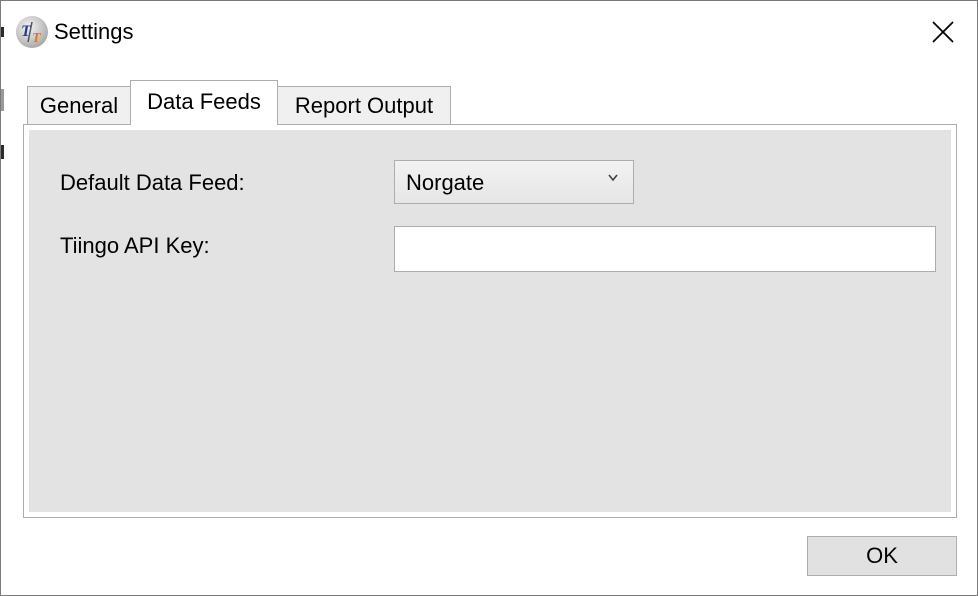 This screenshot has width=978, height=596. I want to click on tab-general: General, so click(79, 105).